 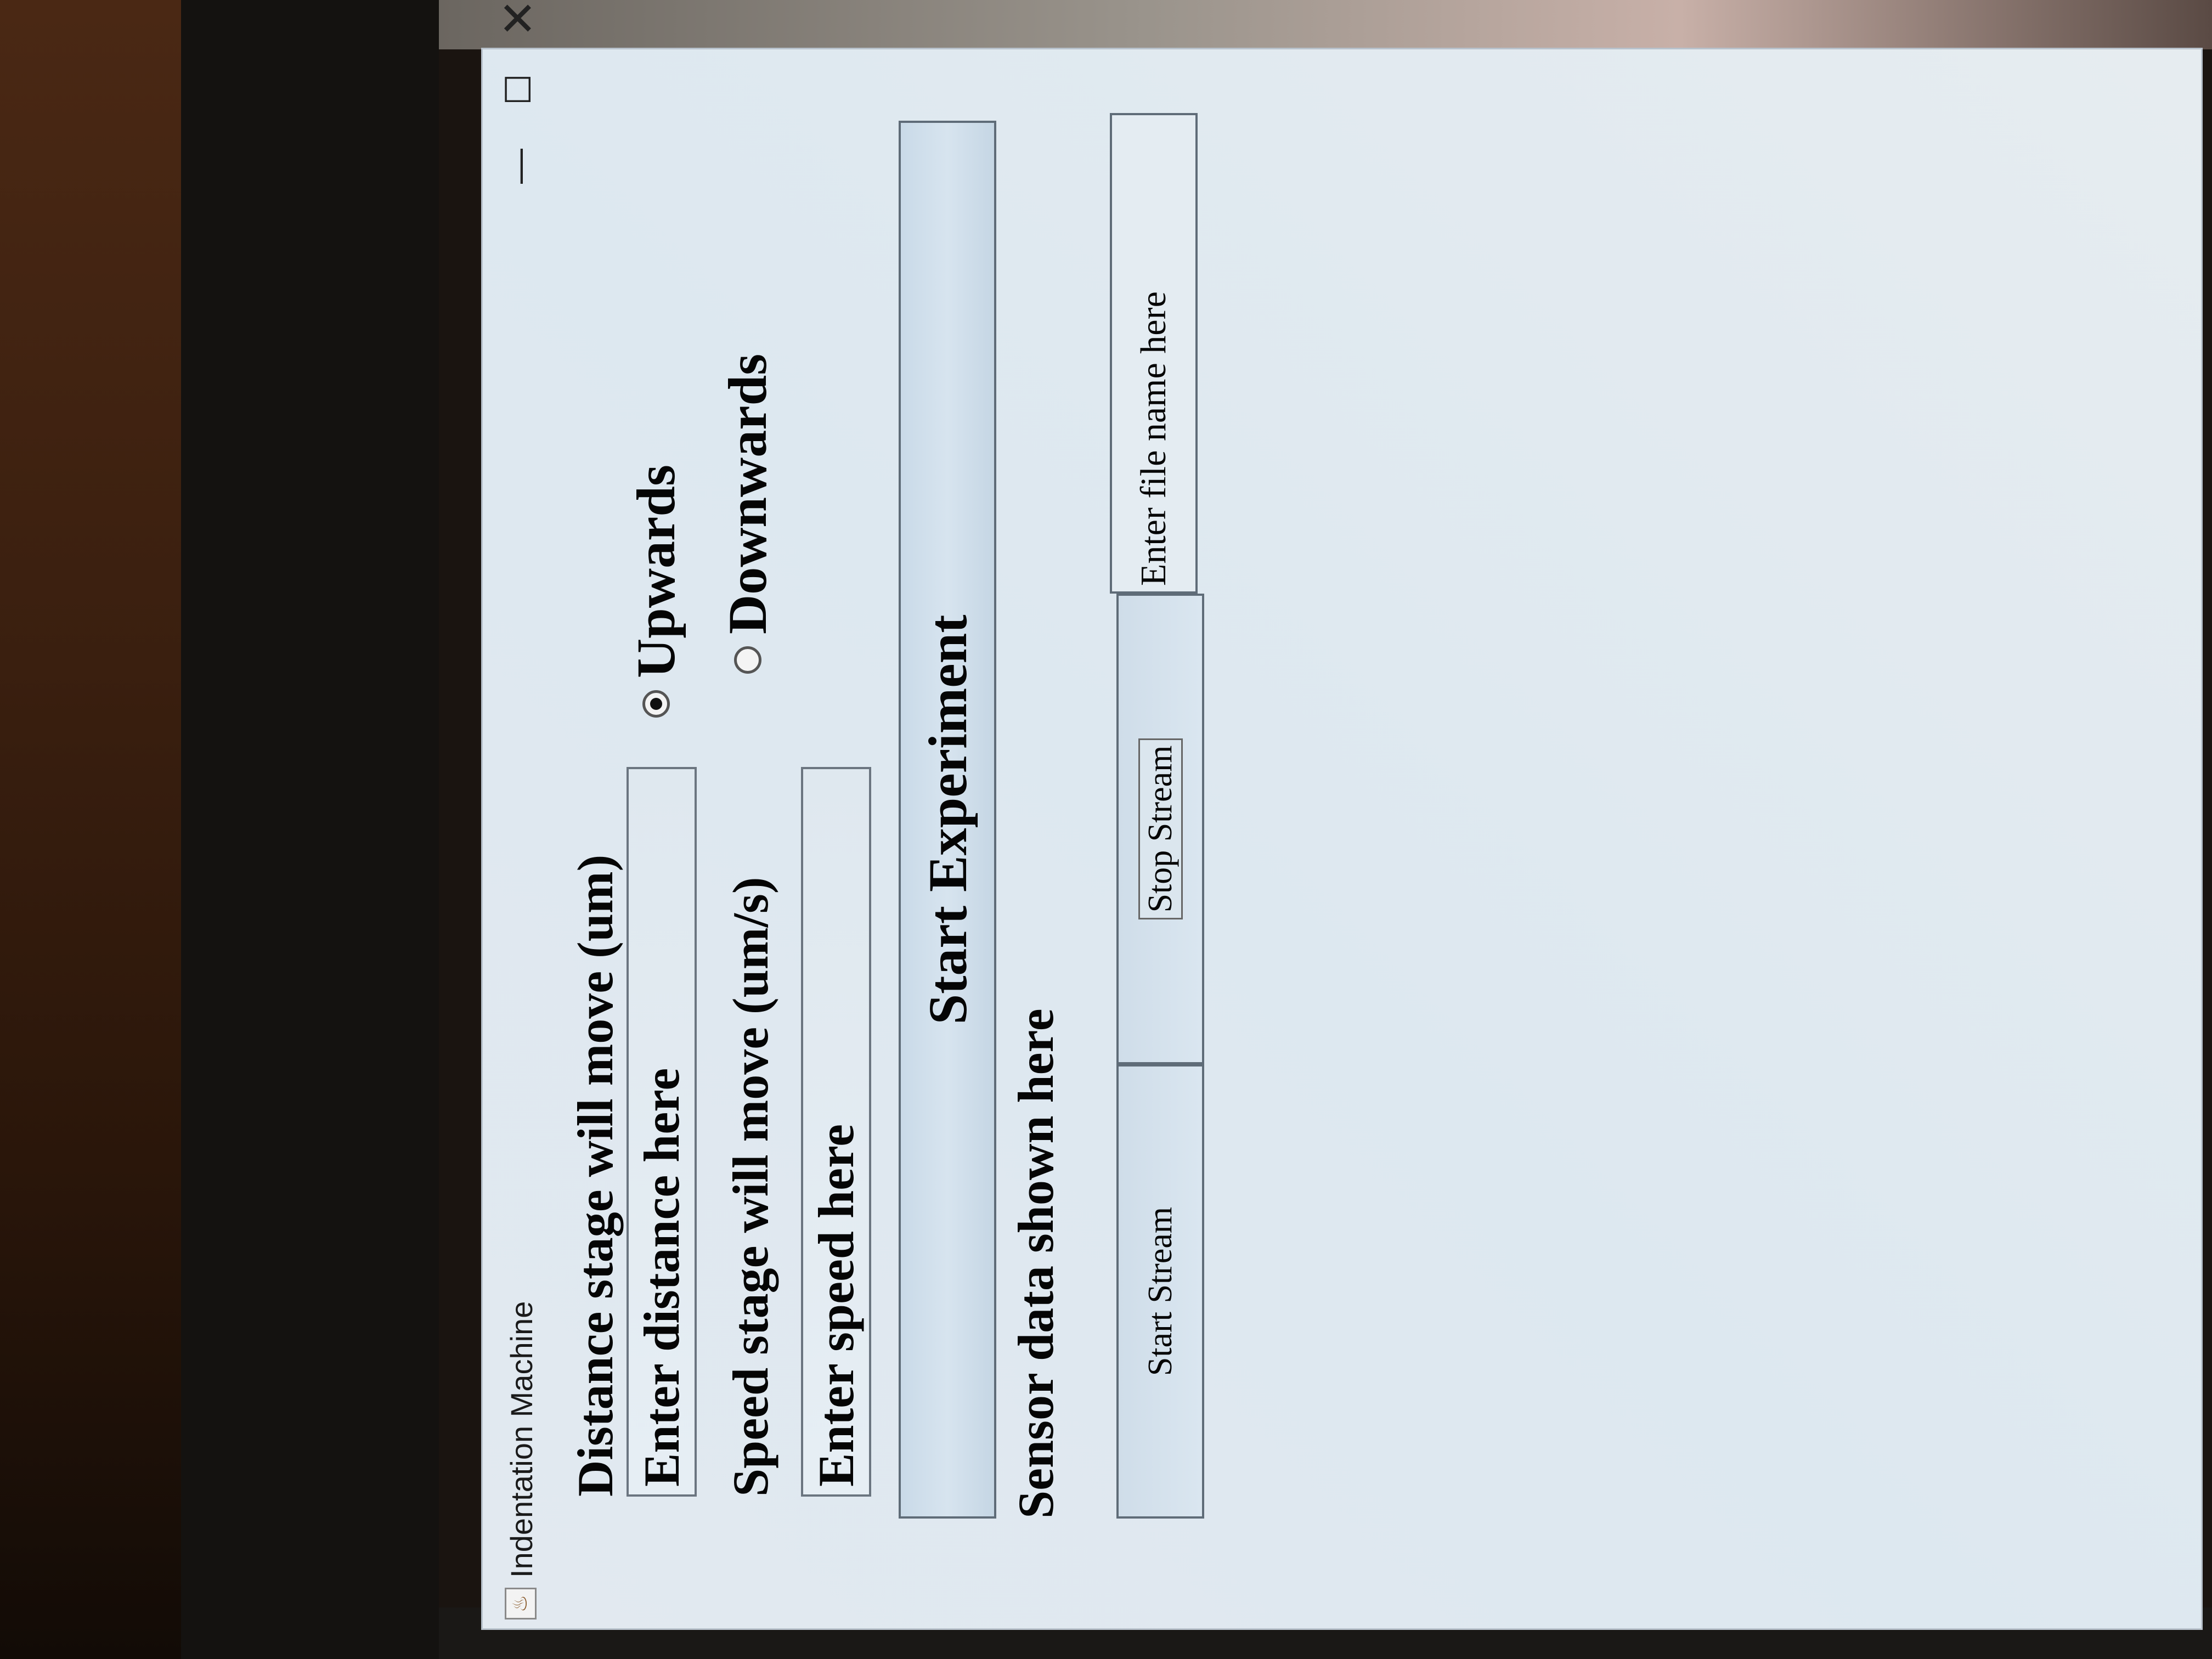 I want to click on distance-input: Enter distance here, so click(x=662, y=1132).